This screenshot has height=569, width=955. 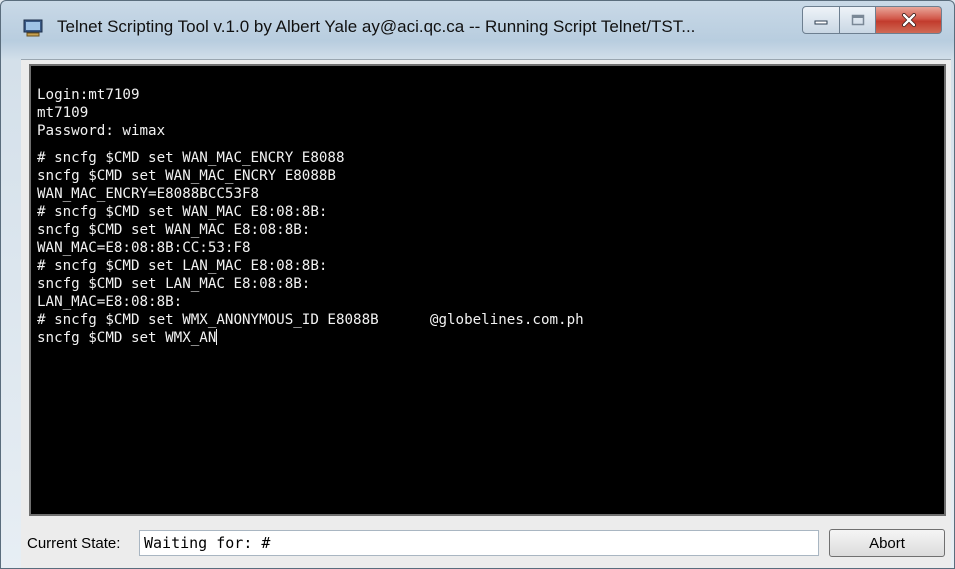 I want to click on status-bar: Current State: Abort, so click(x=486, y=543).